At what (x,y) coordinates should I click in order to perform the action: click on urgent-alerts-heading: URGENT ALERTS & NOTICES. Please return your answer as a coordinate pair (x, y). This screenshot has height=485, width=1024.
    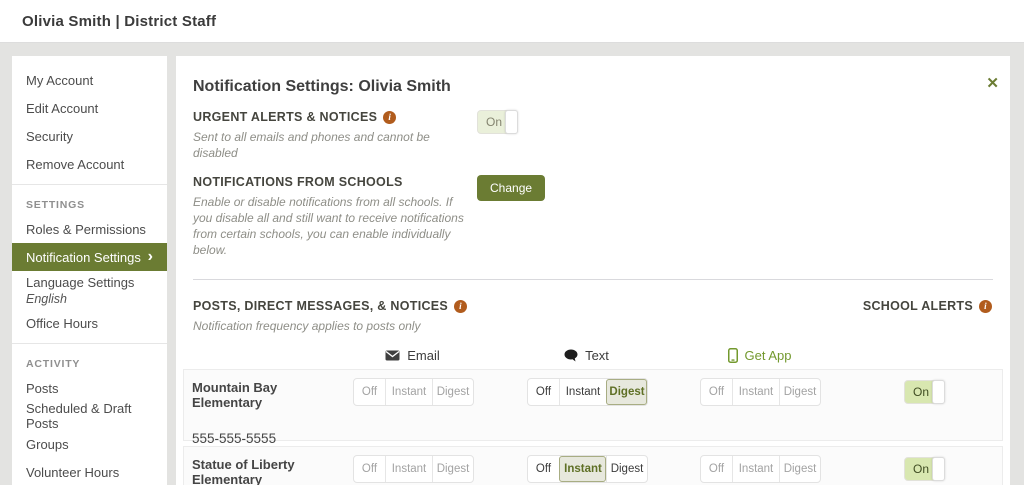
    Looking at the image, I should click on (285, 117).